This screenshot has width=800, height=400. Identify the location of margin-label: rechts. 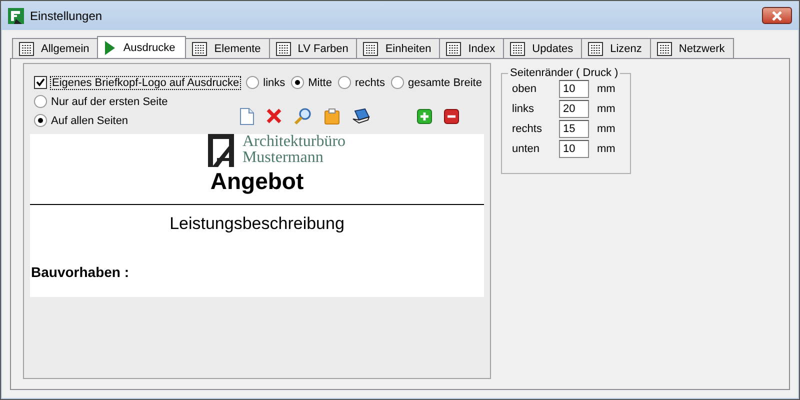
(527, 129).